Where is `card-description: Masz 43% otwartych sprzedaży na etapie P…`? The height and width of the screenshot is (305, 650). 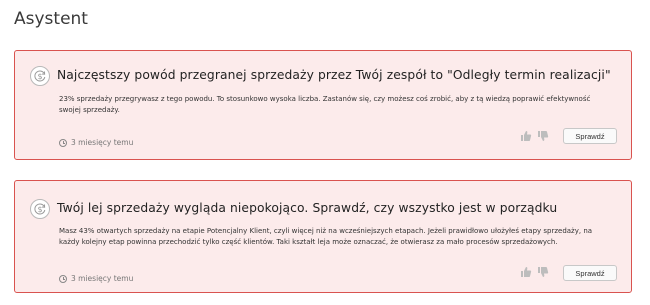 card-description: Masz 43% otwartych sprzedaży na etapie P… is located at coordinates (326, 236).